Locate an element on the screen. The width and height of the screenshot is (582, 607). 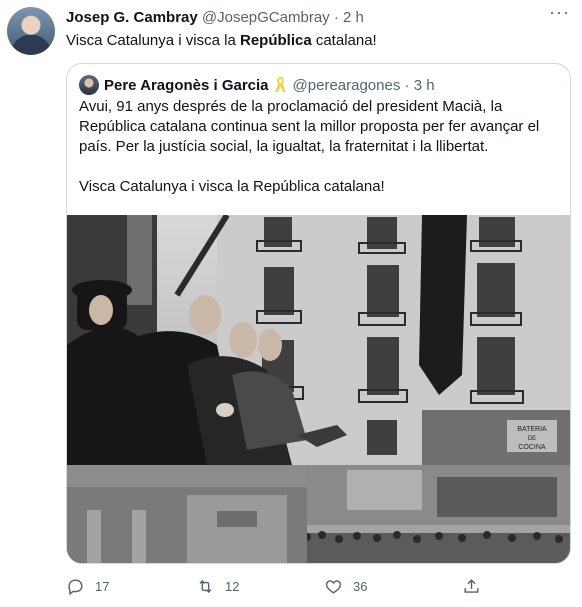
share-icon is located at coordinates (471, 586).